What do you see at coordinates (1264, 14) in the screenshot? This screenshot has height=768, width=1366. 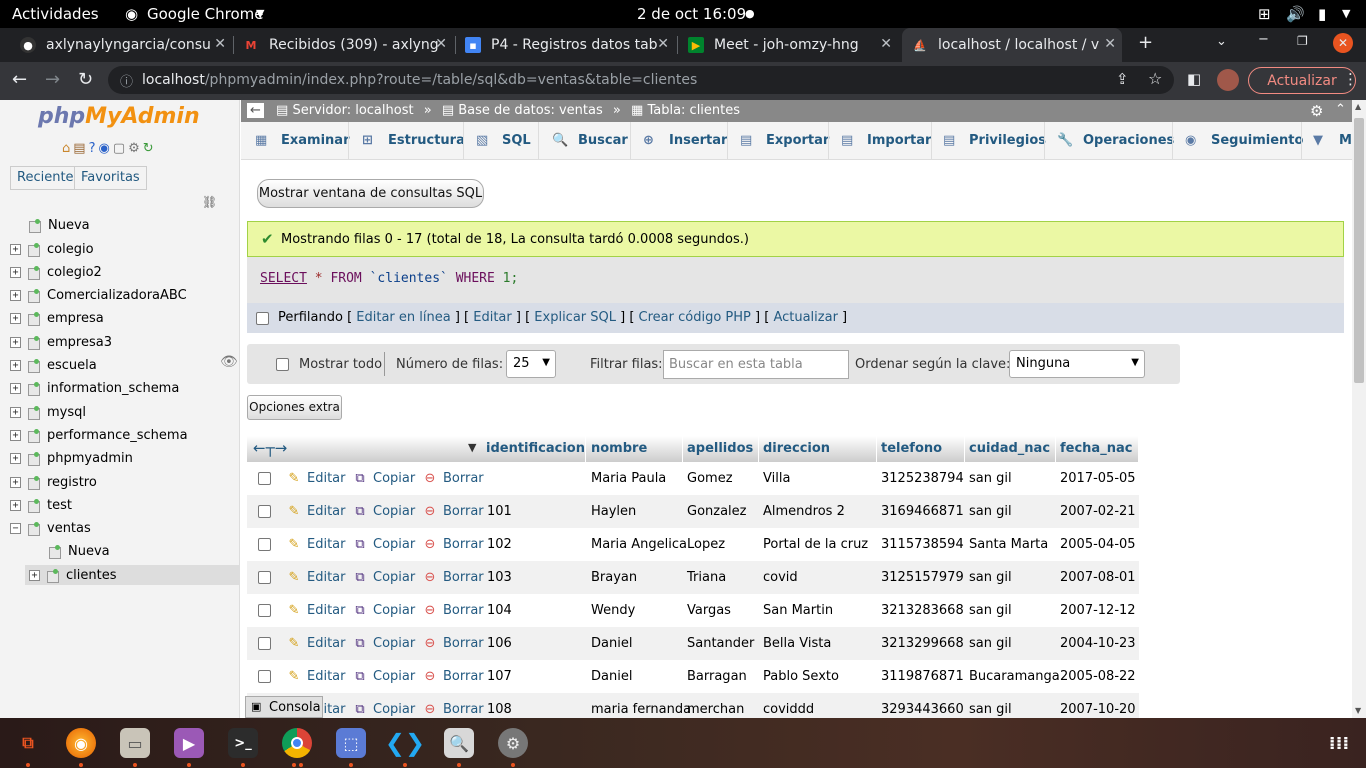 I see `network-icon: ⊞` at bounding box center [1264, 14].